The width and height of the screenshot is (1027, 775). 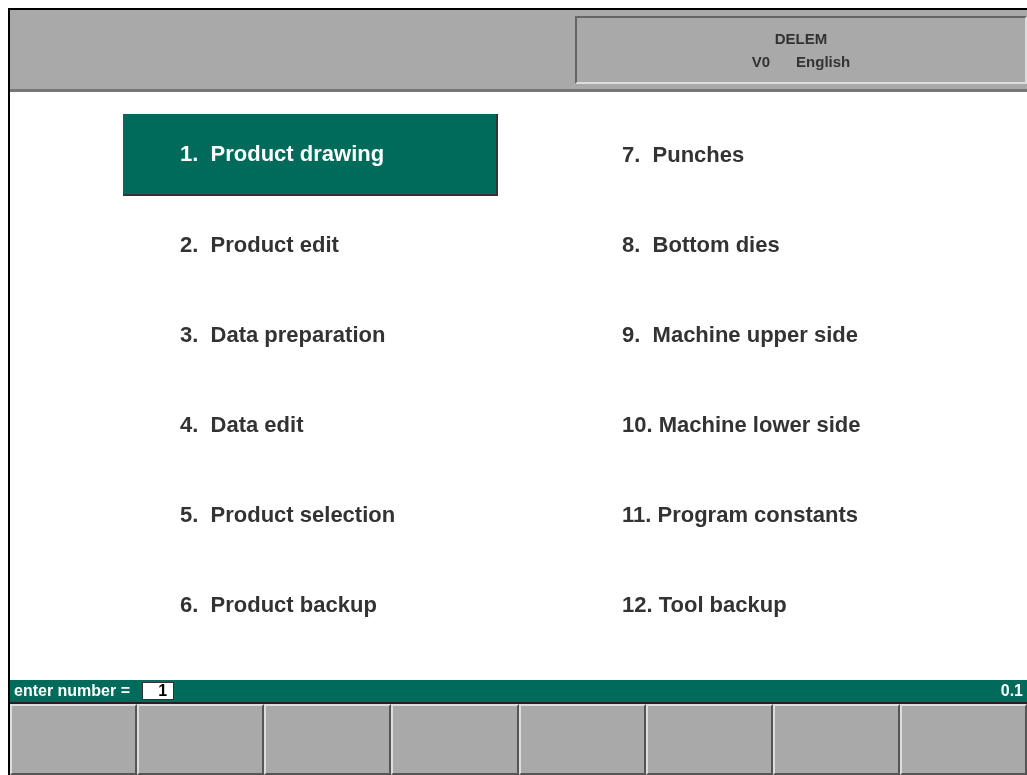 What do you see at coordinates (310, 245) in the screenshot?
I see `menu-item: 2. Product edit` at bounding box center [310, 245].